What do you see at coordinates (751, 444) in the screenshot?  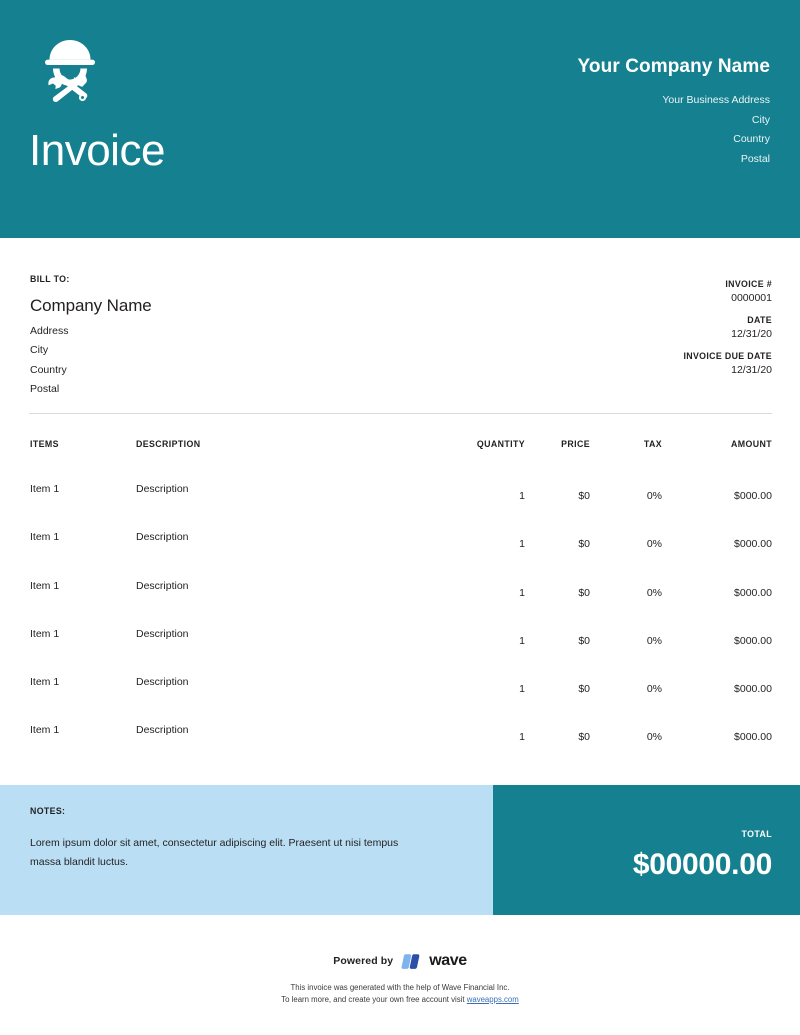 I see `column-header-amount: AMOUNT` at bounding box center [751, 444].